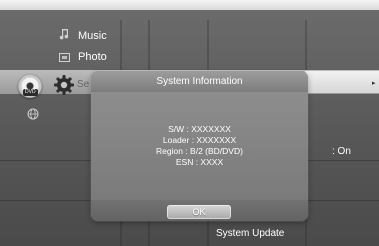 This screenshot has height=246, width=379. I want to click on selected-setting-highlight, so click(342, 82).